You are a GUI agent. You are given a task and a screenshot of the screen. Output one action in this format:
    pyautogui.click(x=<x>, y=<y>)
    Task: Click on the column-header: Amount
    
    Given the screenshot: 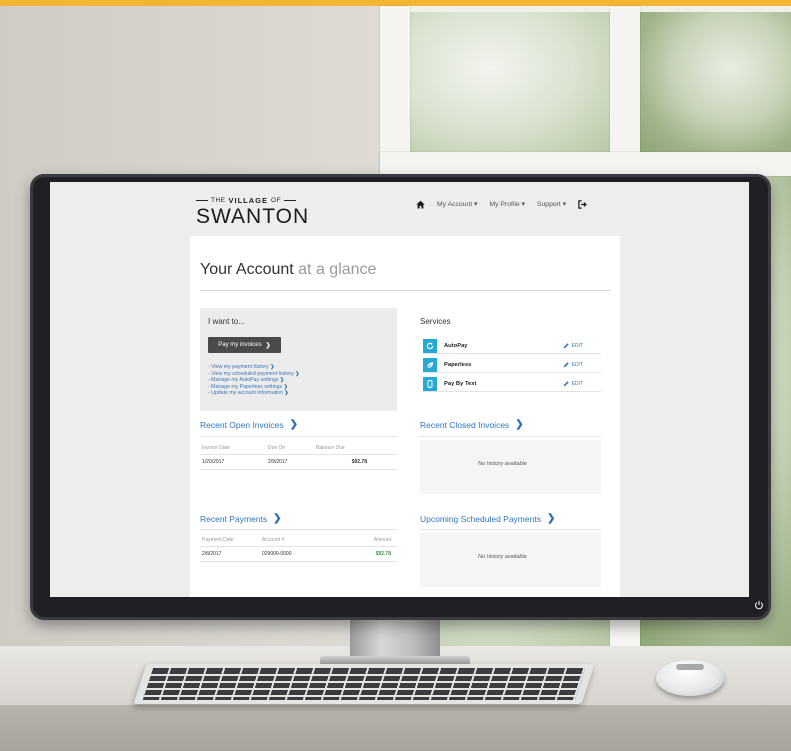 What is the action you would take?
    pyautogui.click(x=382, y=540)
    